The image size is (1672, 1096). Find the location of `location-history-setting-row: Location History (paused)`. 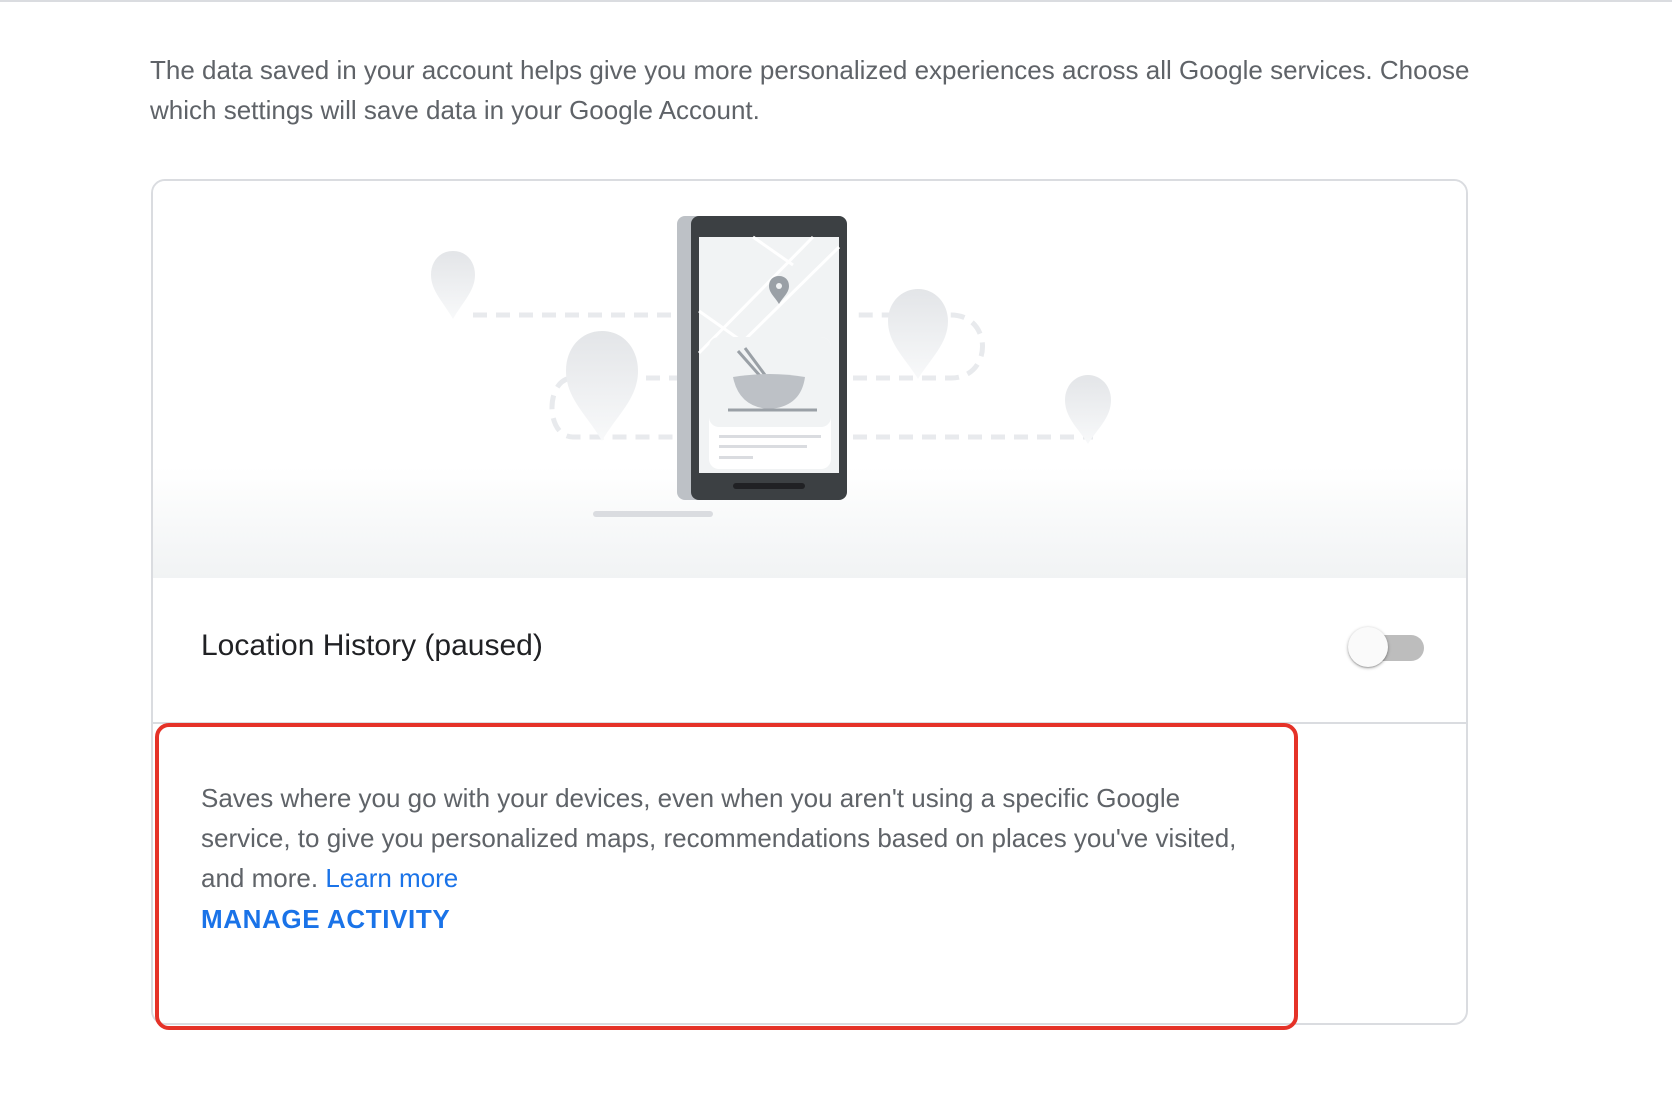

location-history-setting-row: Location History (paused) is located at coordinates (809, 651).